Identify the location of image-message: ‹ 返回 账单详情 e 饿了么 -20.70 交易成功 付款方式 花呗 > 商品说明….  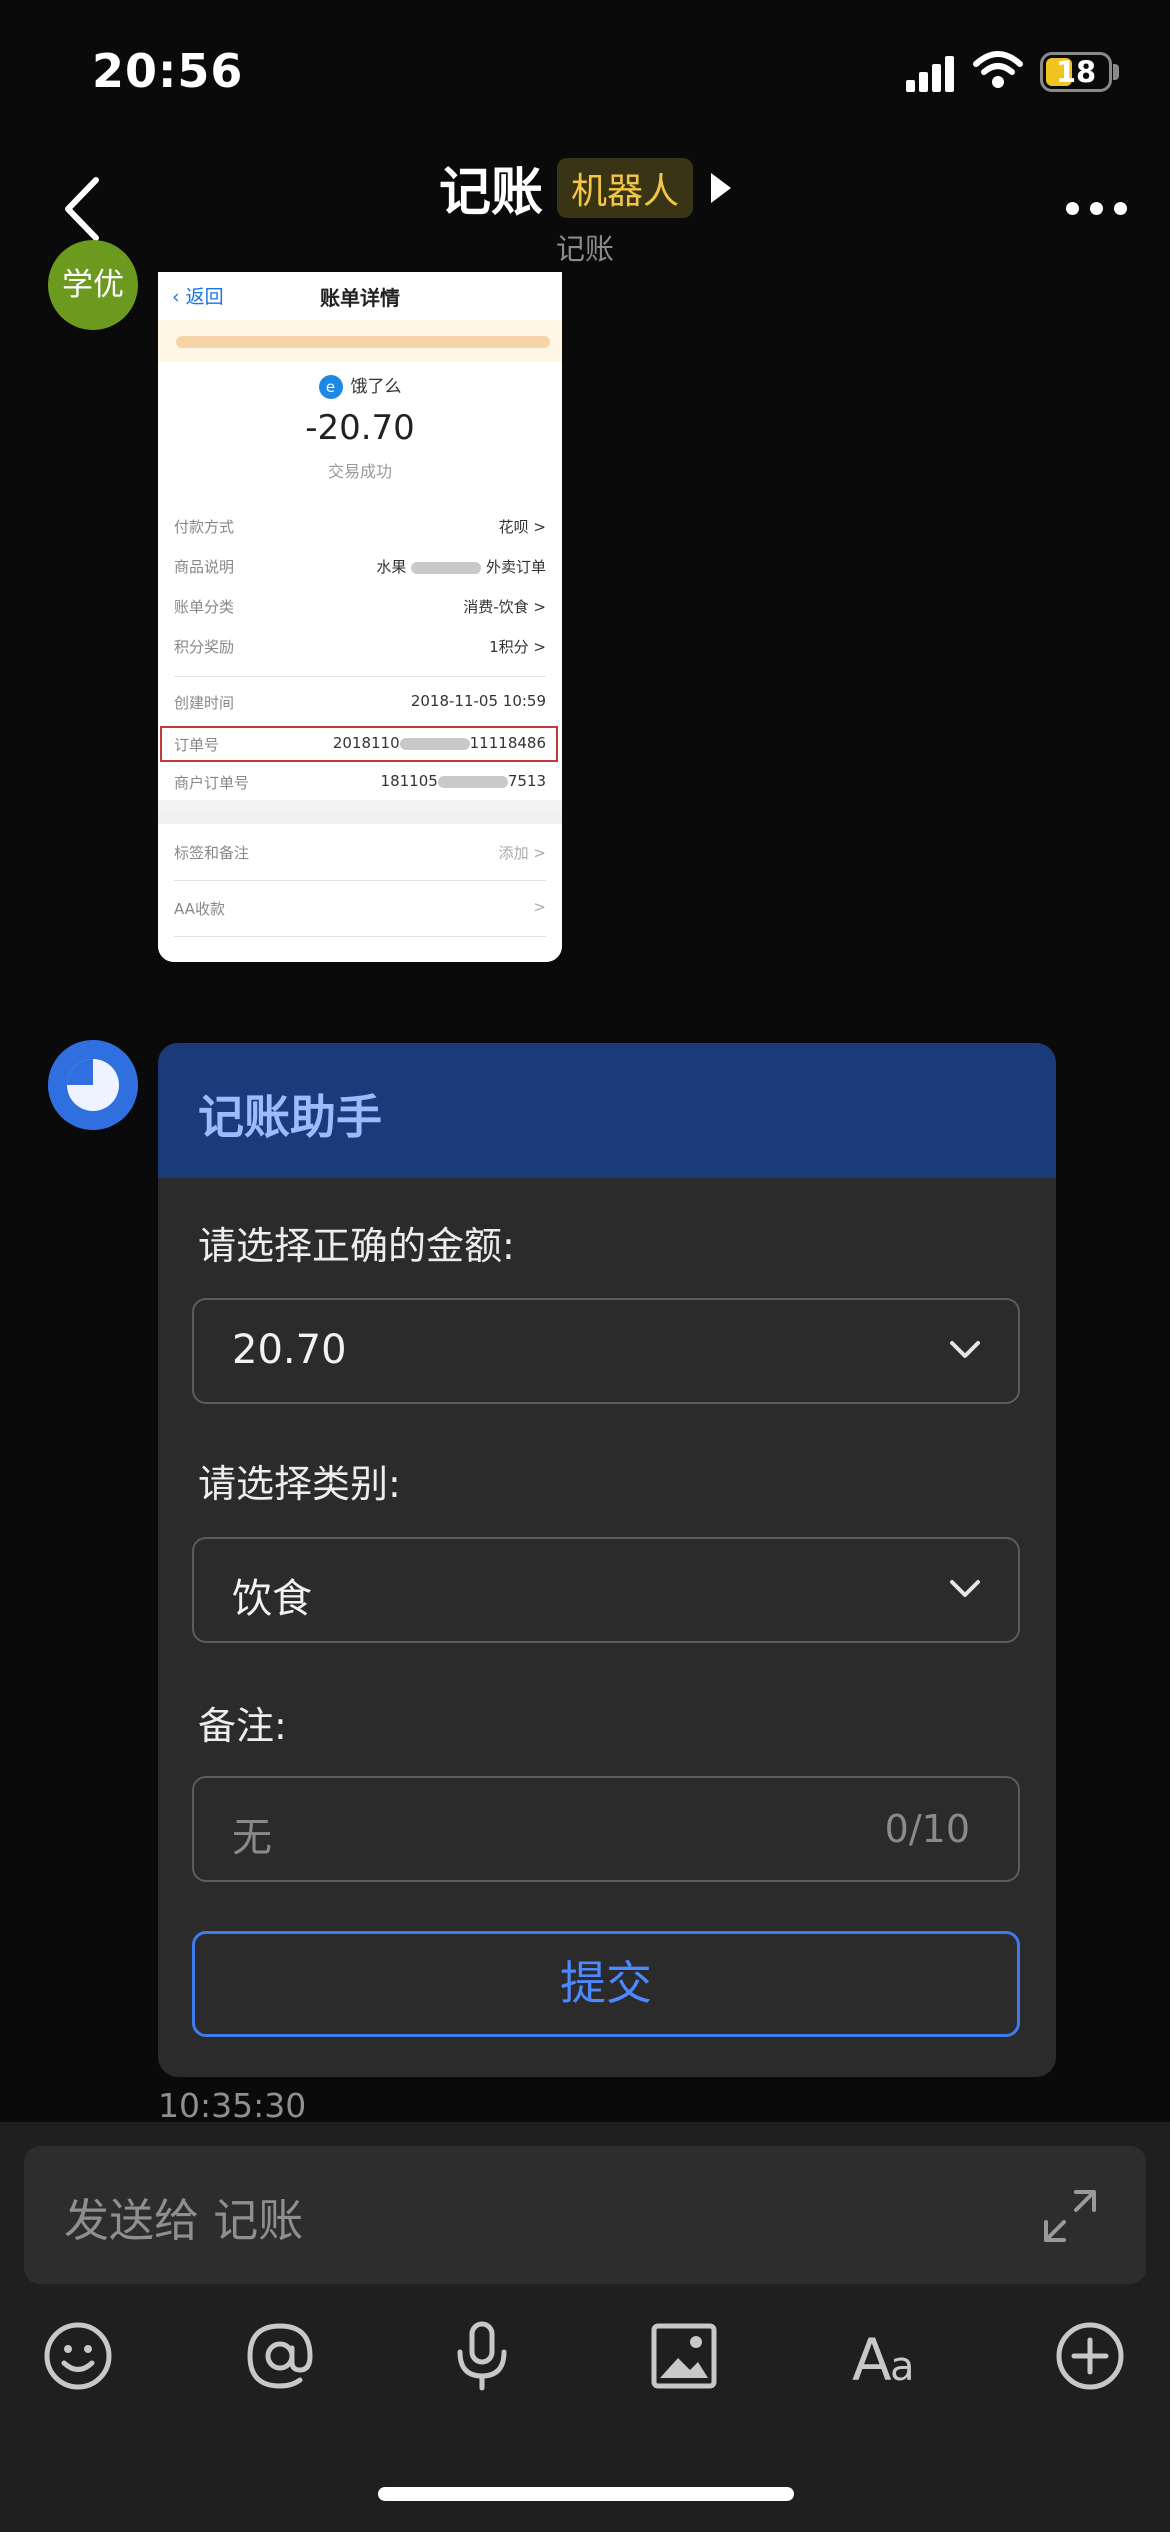
(360, 617).